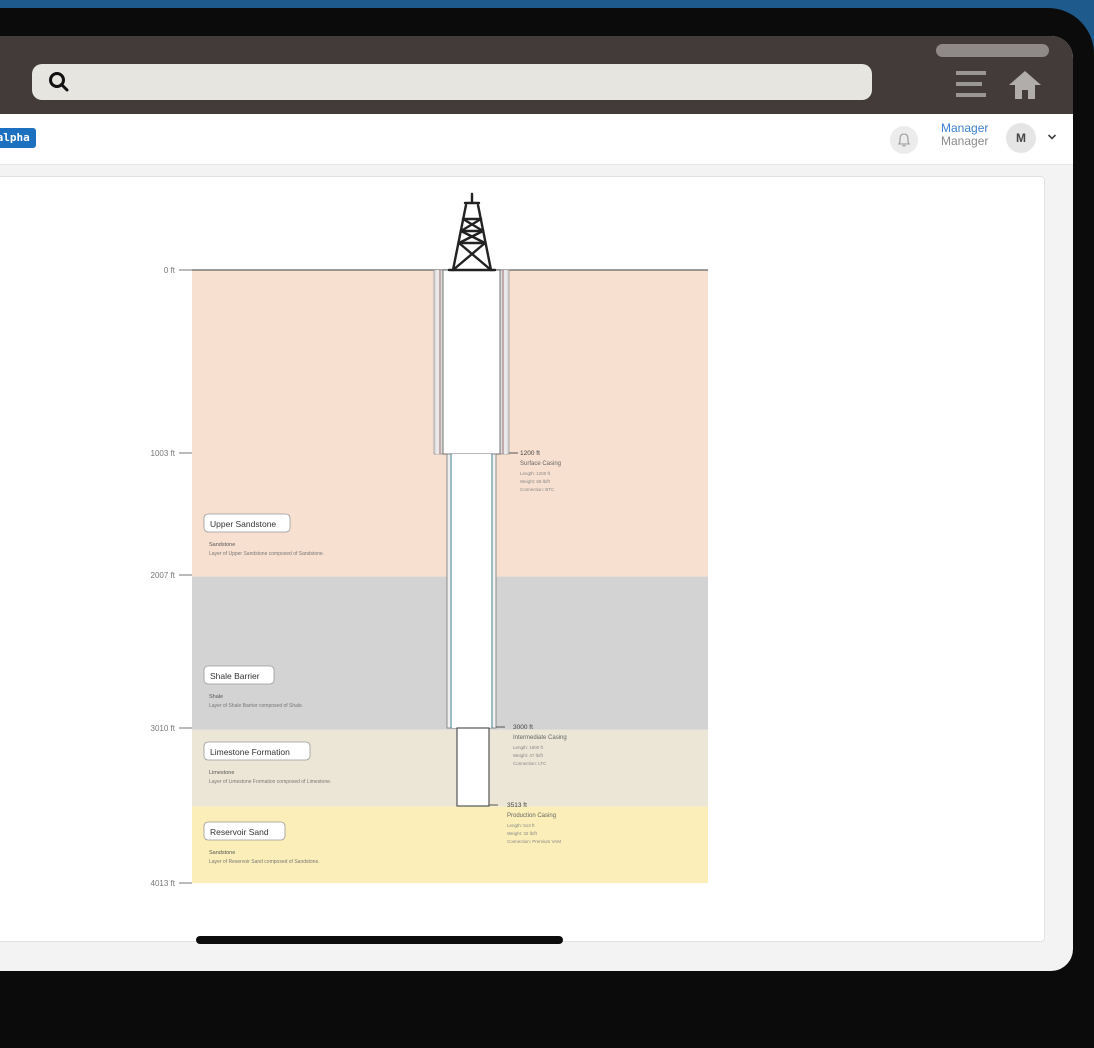 The height and width of the screenshot is (1048, 1094). Describe the element at coordinates (170, 270) in the screenshot. I see `depth-tick-label: 0 ft` at that location.